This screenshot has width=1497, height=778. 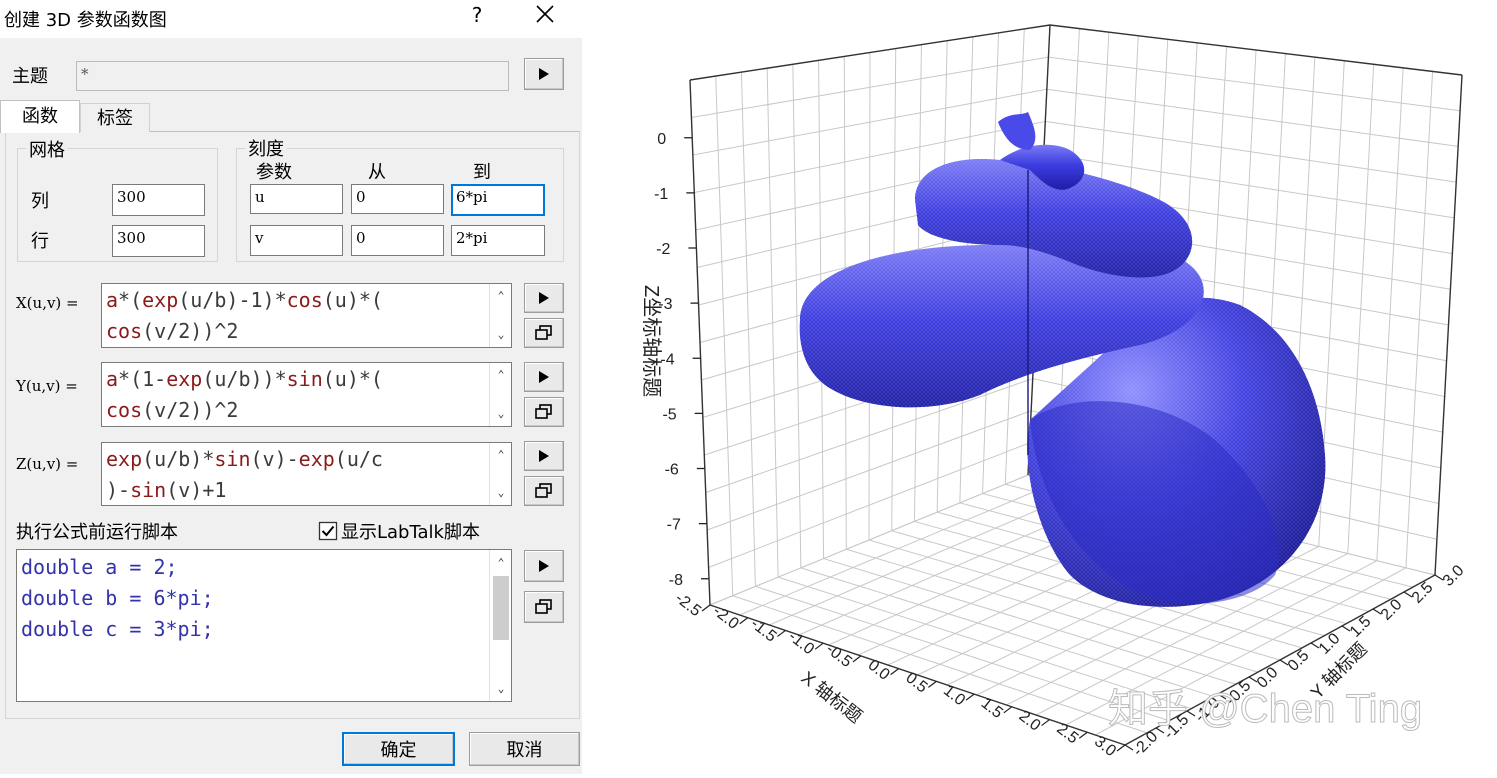 I want to click on scale-header-from: 从, so click(x=377, y=172).